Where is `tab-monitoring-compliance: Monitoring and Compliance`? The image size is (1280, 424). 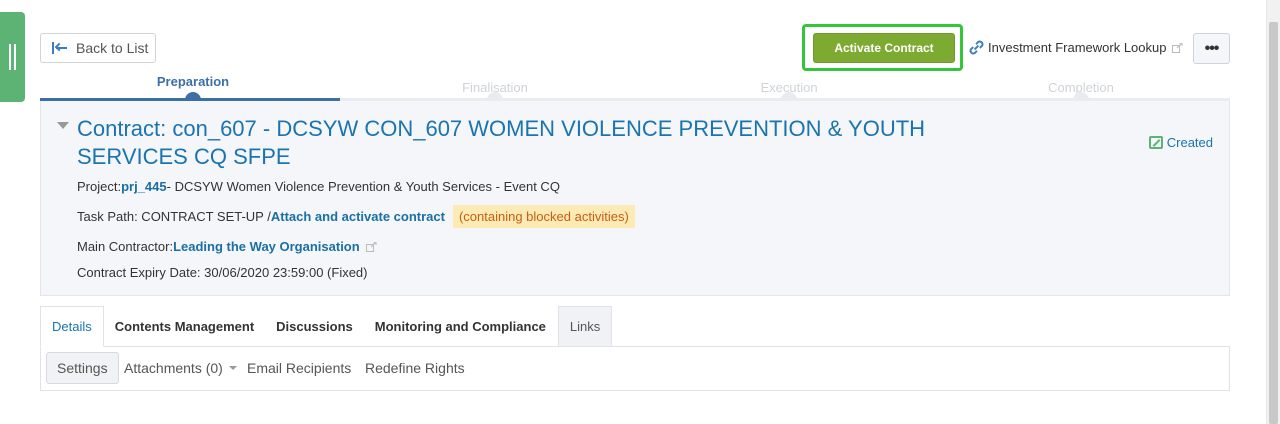
tab-monitoring-compliance: Monitoring and Compliance is located at coordinates (460, 326).